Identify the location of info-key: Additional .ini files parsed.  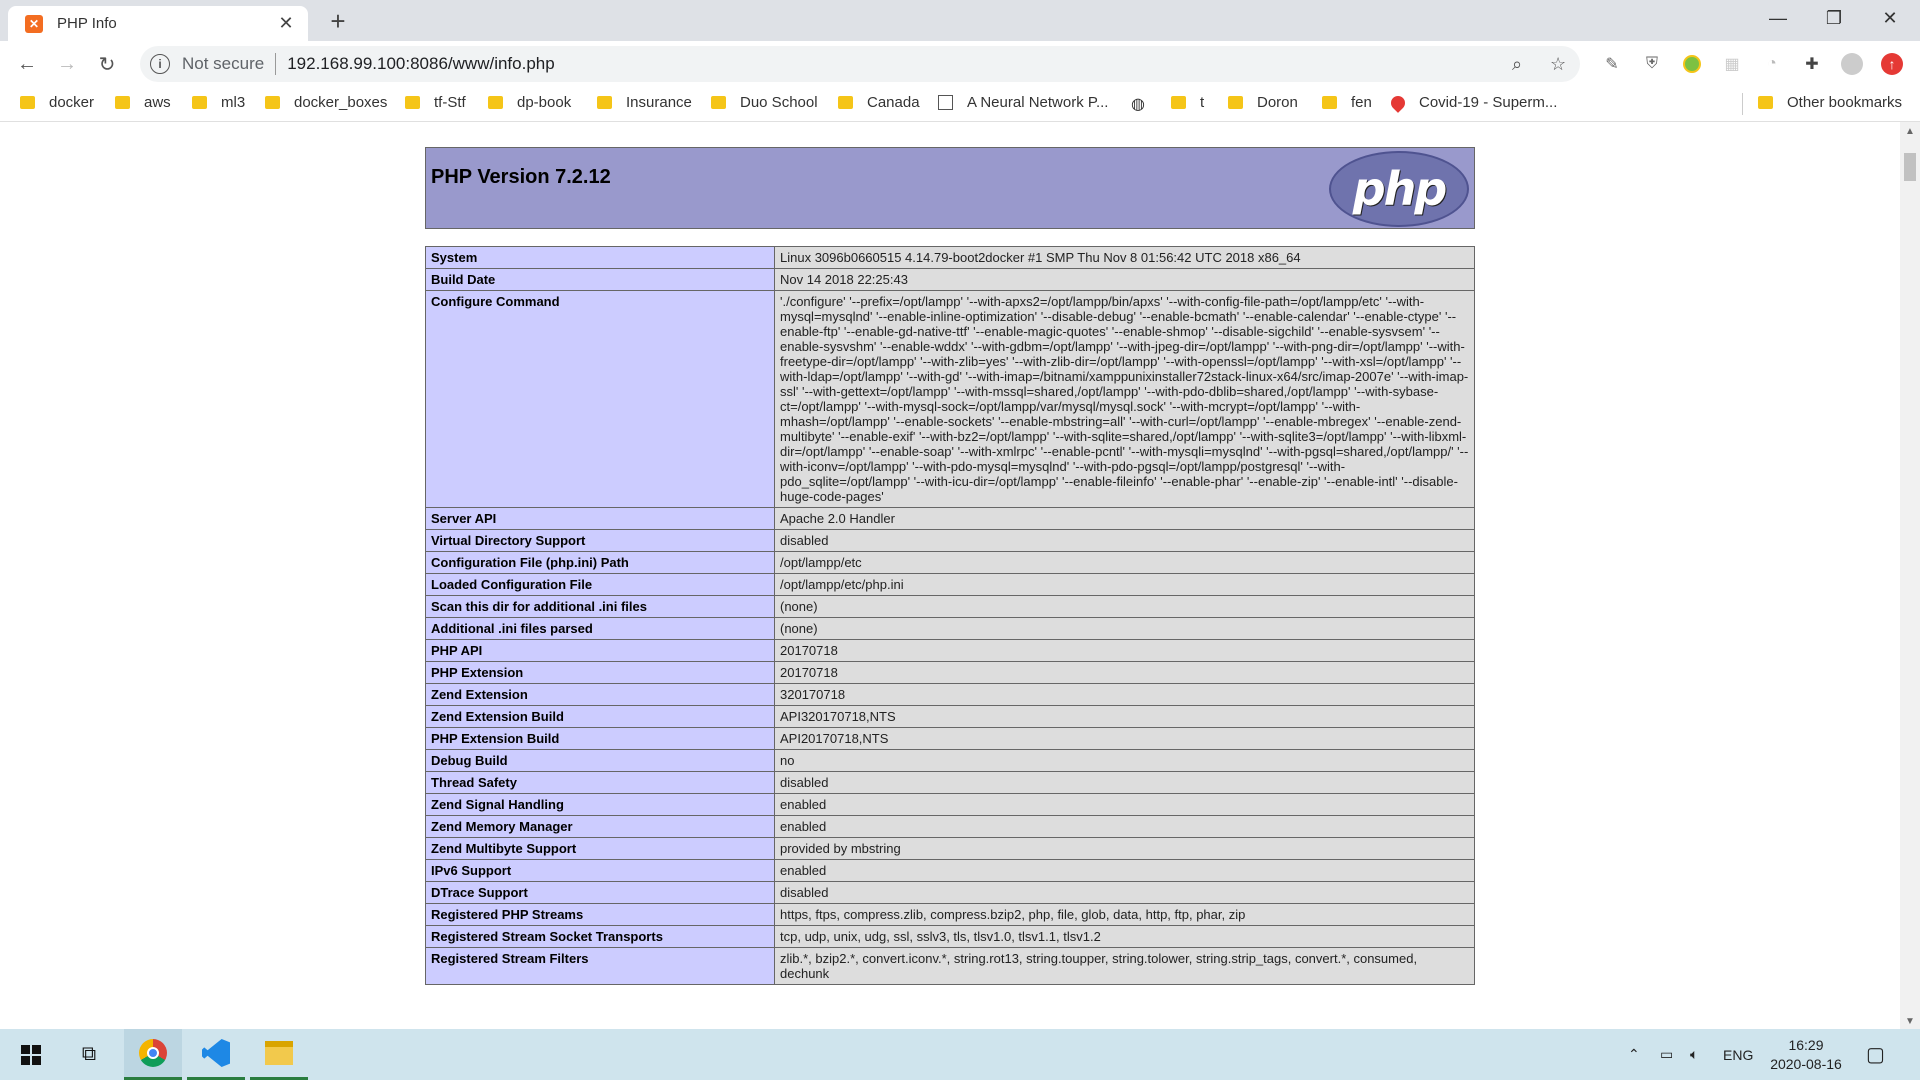
(600, 628).